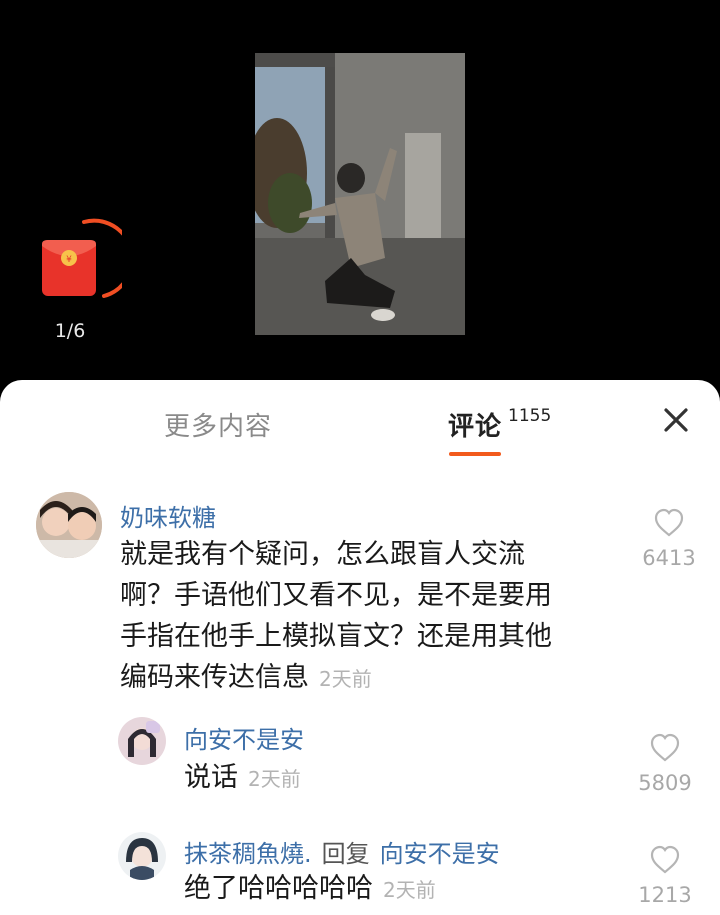 Image resolution: width=720 pixels, height=915 pixels. I want to click on red-envelope-icon: ¥, so click(88, 258).